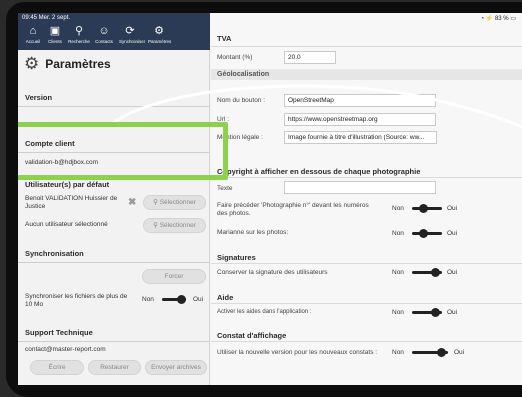 The width and height of the screenshot is (522, 397). What do you see at coordinates (487, 19) in the screenshot?
I see `wifi-icon: ◔ ⚡` at bounding box center [487, 19].